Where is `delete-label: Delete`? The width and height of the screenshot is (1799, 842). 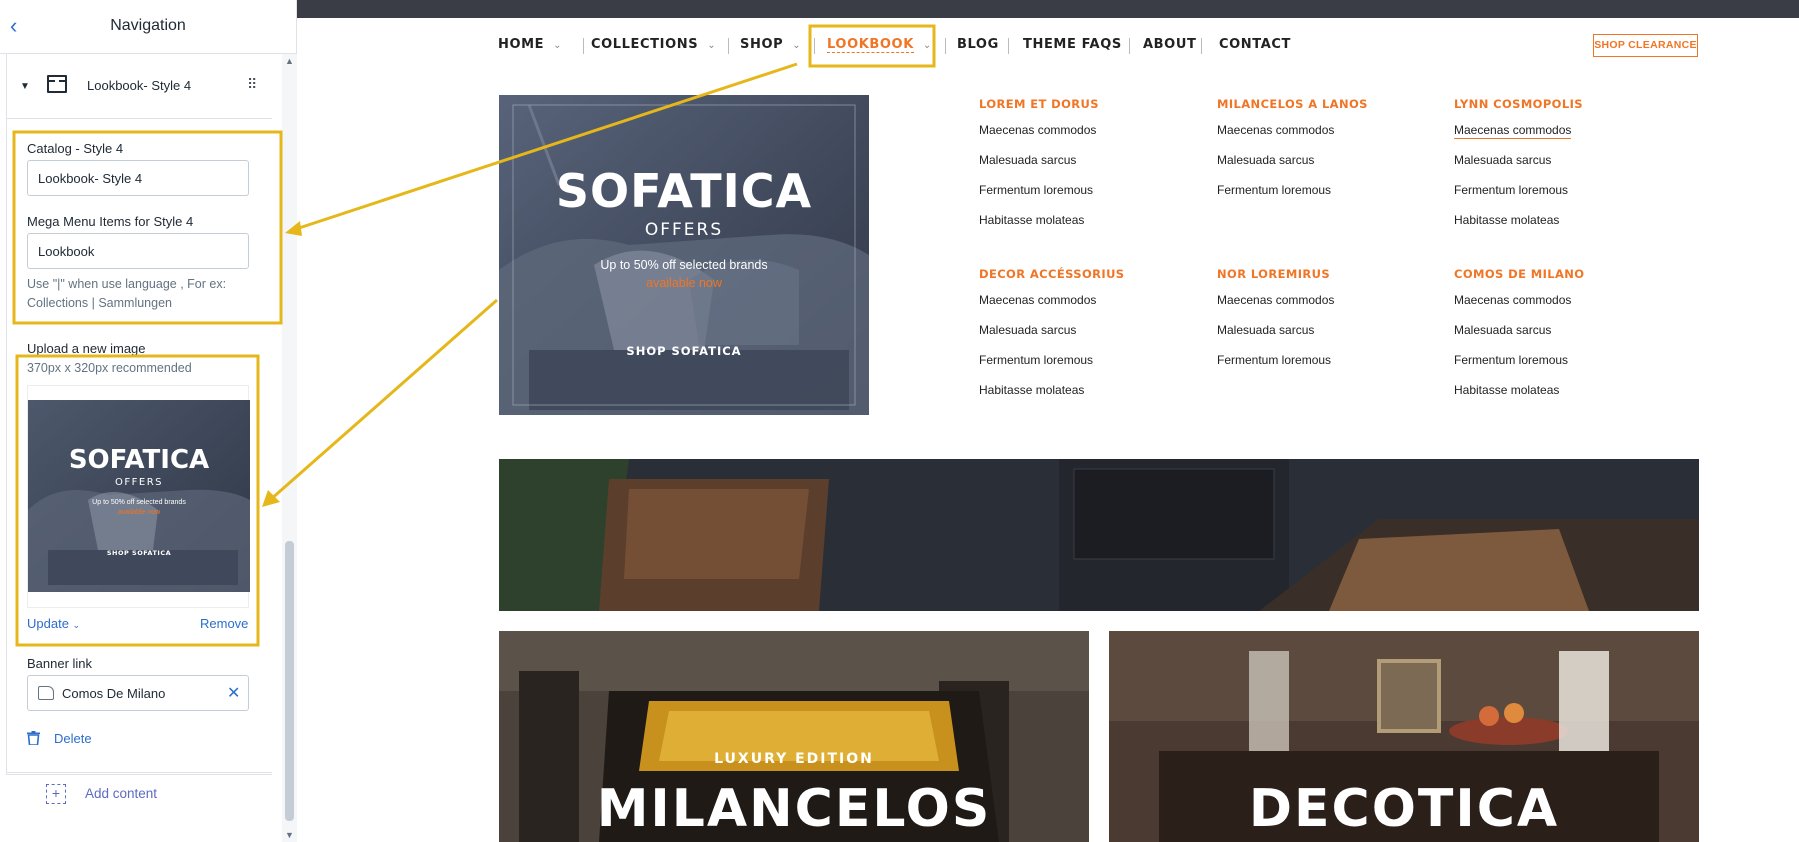 delete-label: Delete is located at coordinates (73, 738).